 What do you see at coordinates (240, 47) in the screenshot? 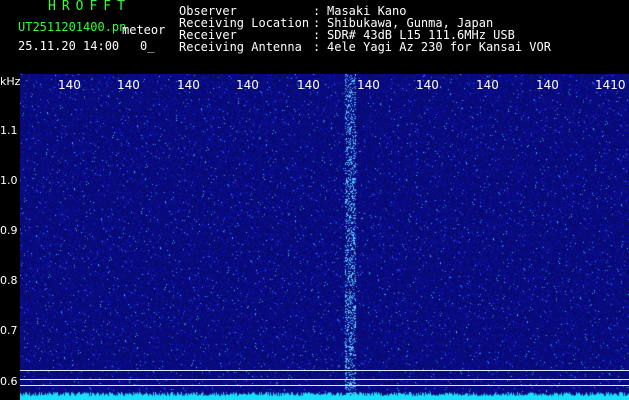
I see `antenna-label: Receiving Antenna` at bounding box center [240, 47].